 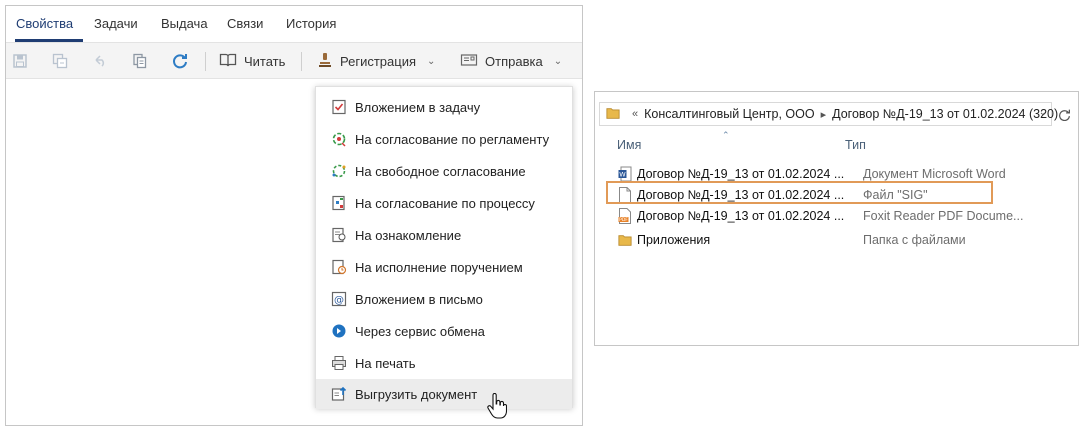 I want to click on copy-icon, so click(x=140, y=61).